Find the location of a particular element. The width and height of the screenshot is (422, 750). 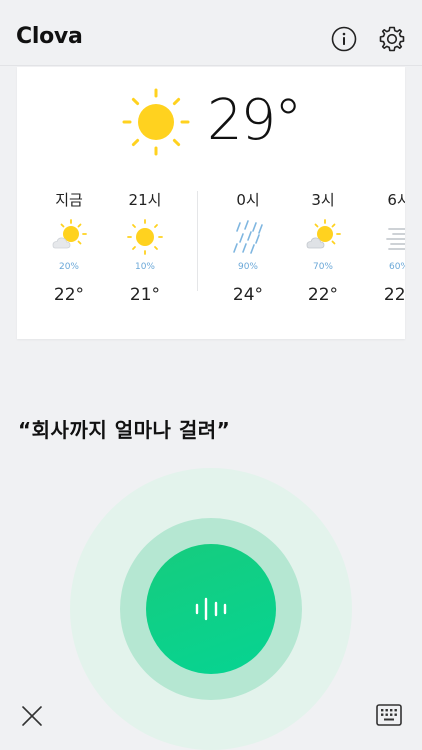

current-weather: 29° is located at coordinates (211, 123).